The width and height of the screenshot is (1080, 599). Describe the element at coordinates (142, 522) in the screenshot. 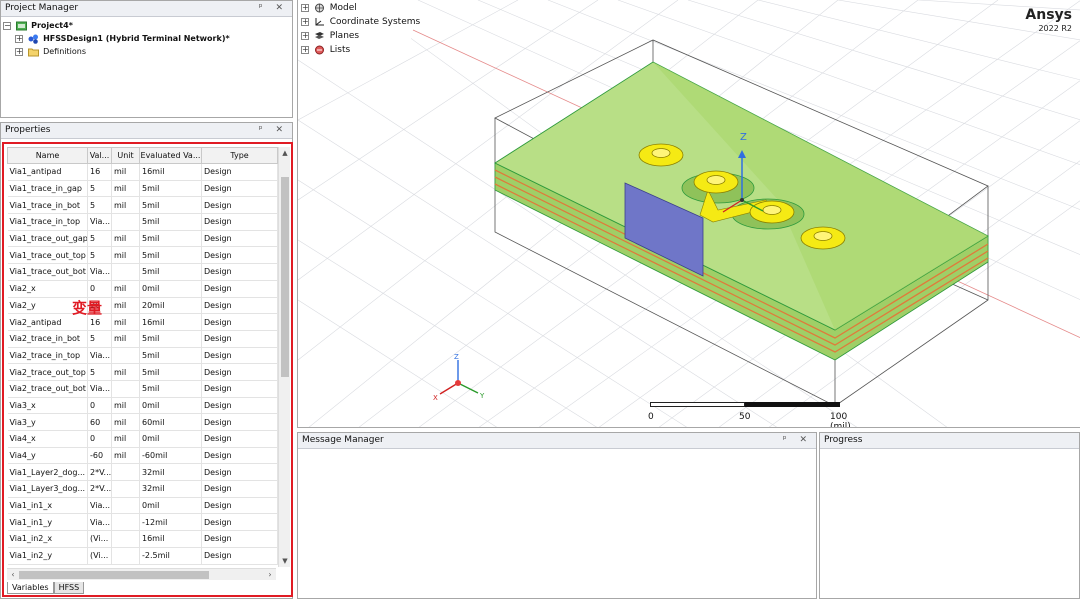

I see `table-row: Via1_in1_y Via... -12mil Design` at that location.